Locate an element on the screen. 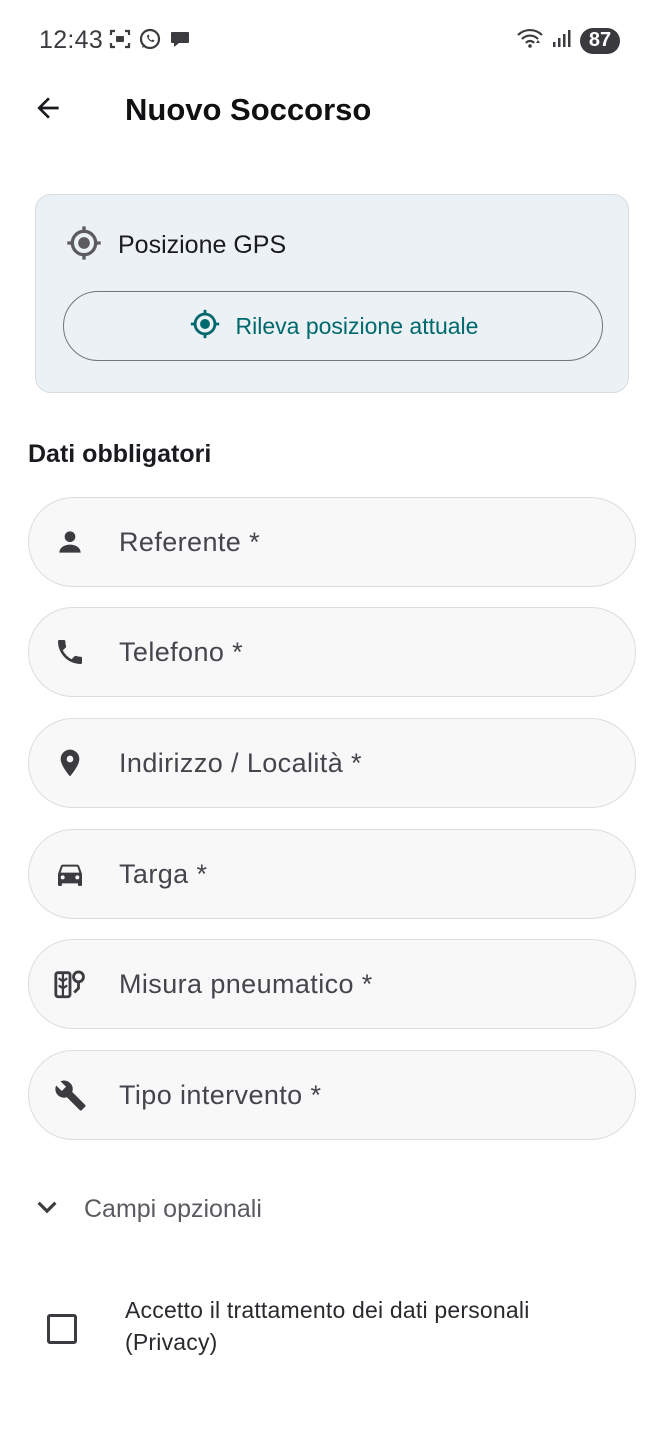 The height and width of the screenshot is (1440, 664). arrow-back-icon is located at coordinates (48, 110).